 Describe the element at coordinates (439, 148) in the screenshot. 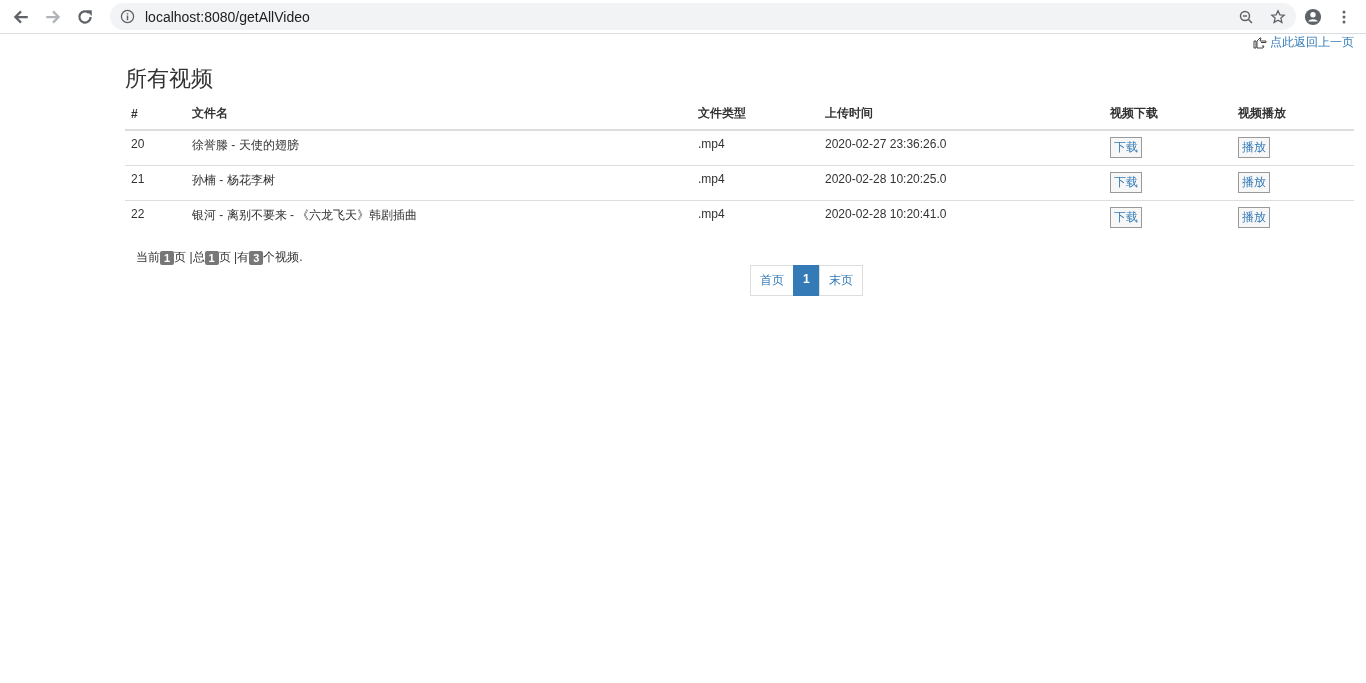

I see `table-cell: 徐誉滕 - 天使的翅膀` at that location.